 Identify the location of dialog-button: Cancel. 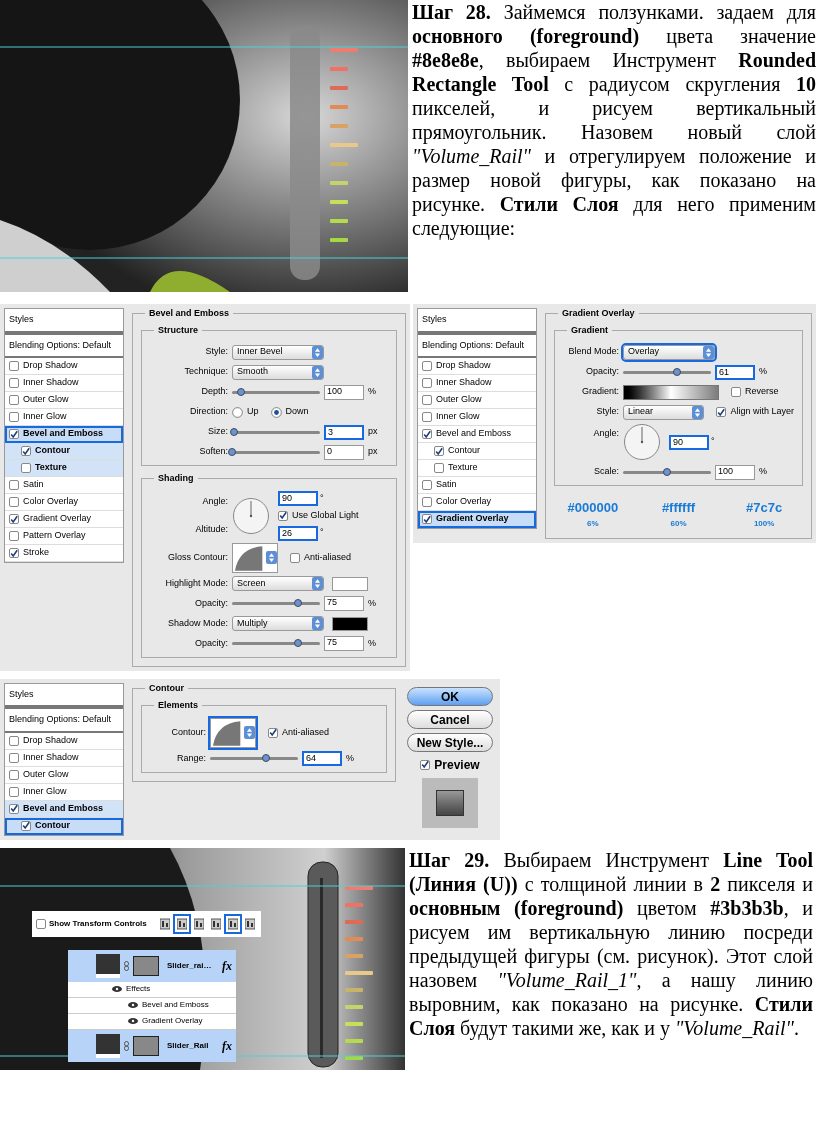
(450, 719).